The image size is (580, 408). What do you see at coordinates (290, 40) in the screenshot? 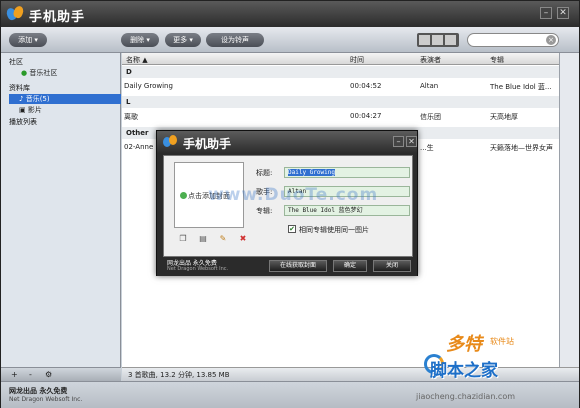
I see `toolbar: 添加 ▾ 删除 ▾ 更多 ▾ 设为铃声 ×` at bounding box center [290, 40].